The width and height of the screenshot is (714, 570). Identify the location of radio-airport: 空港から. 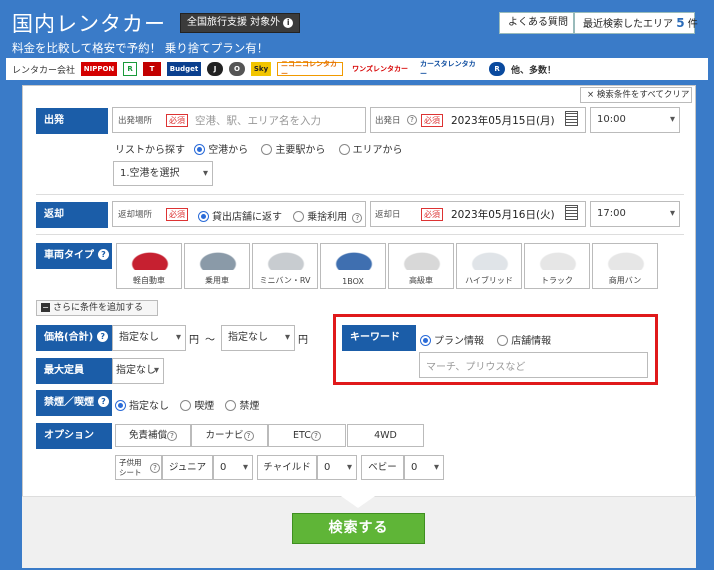
(221, 150).